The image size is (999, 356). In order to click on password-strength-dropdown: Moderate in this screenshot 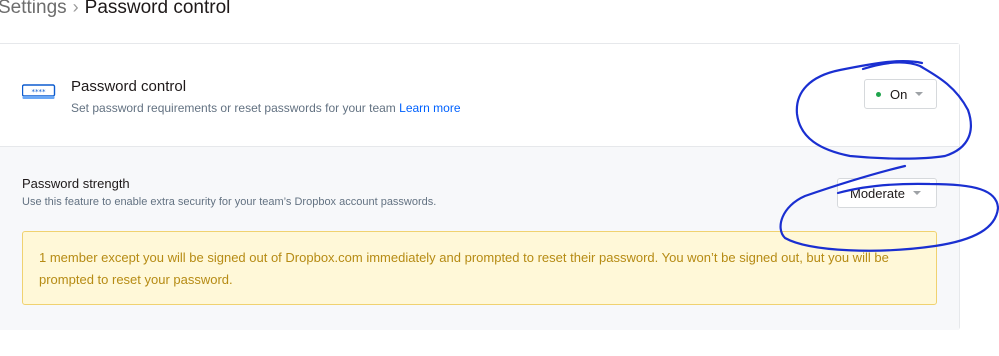, I will do `click(887, 193)`.